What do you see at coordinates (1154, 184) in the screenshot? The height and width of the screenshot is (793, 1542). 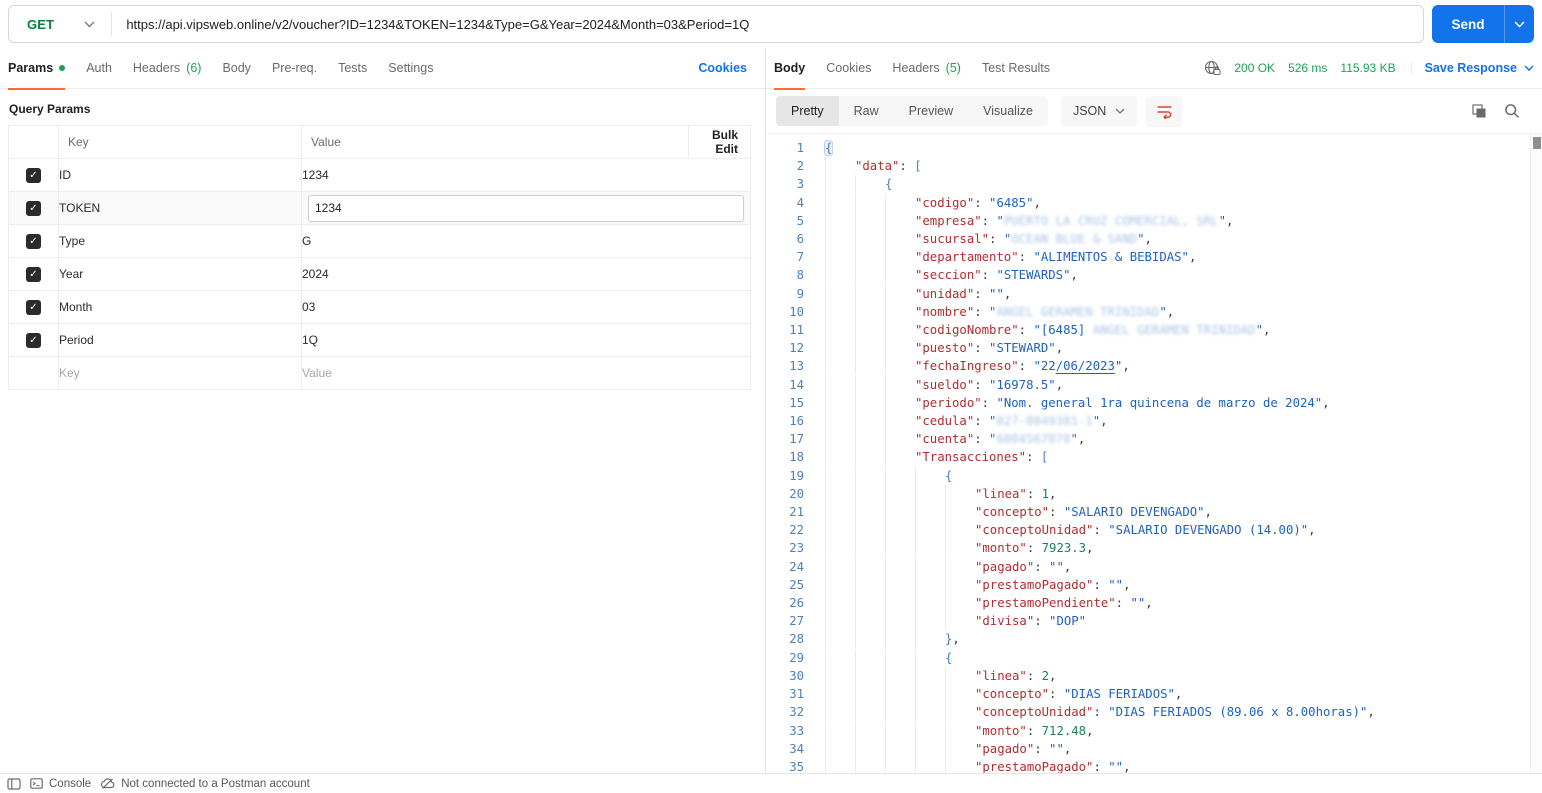 I see `code-line: 3{` at bounding box center [1154, 184].